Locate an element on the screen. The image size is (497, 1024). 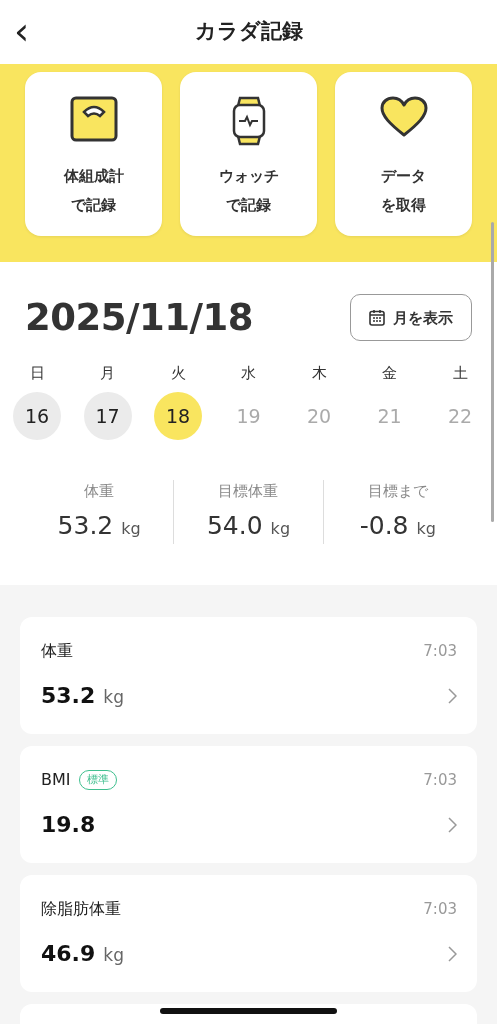
weekday-label: 月 is located at coordinates (107, 373).